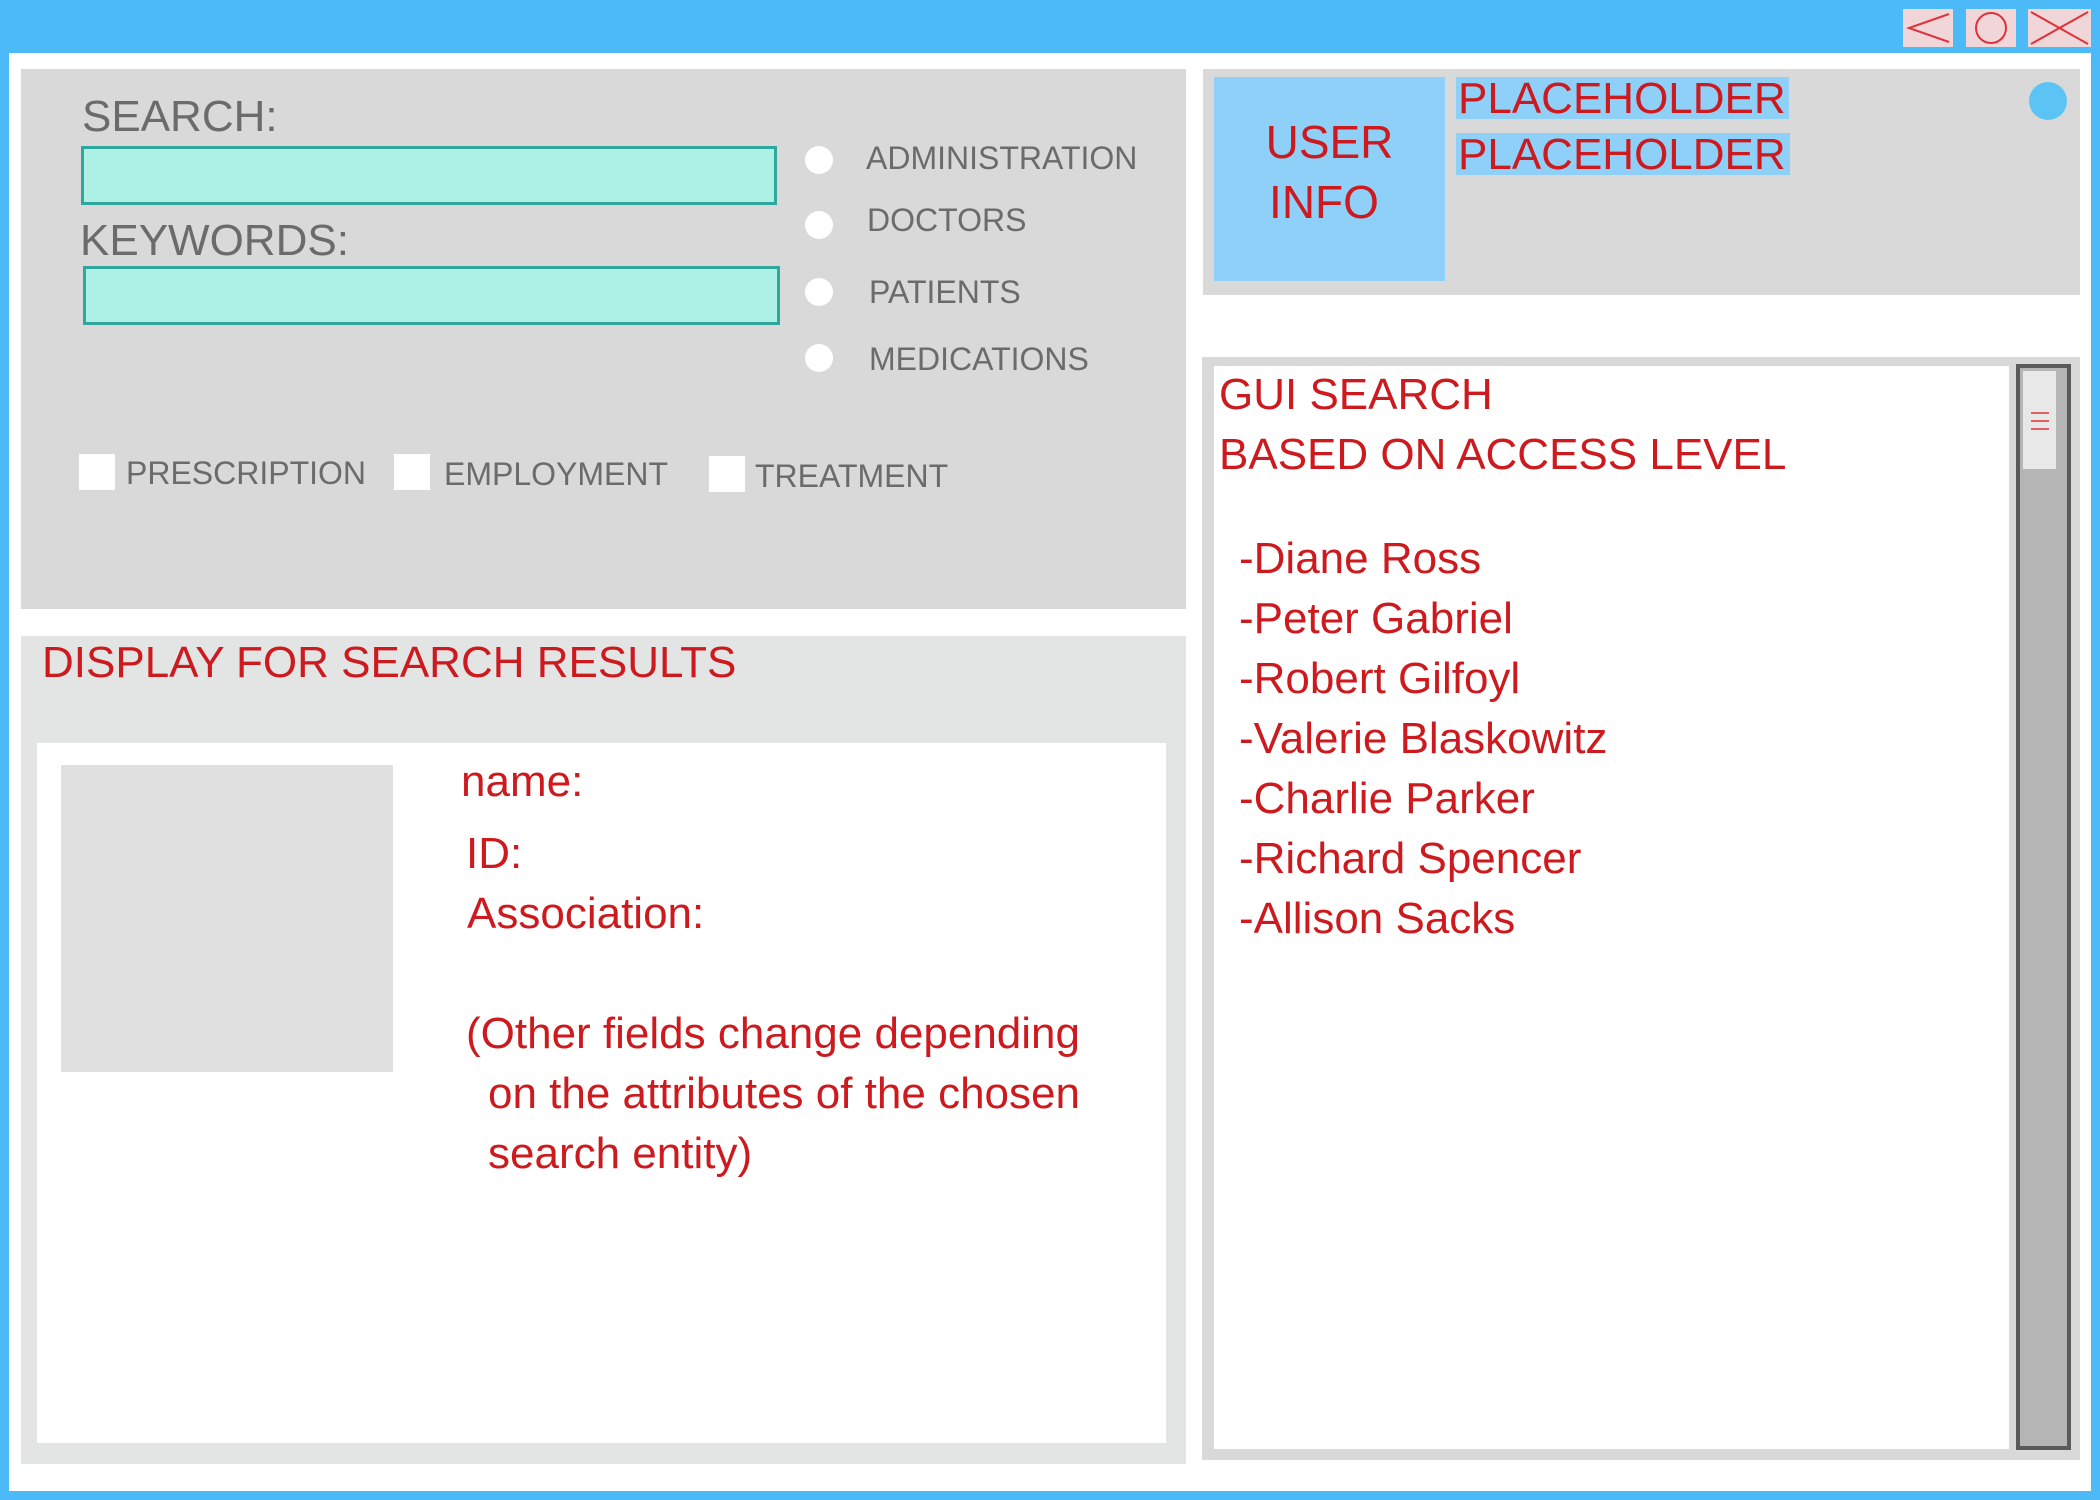  I want to click on scrollbar-thumb, so click(2039, 420).